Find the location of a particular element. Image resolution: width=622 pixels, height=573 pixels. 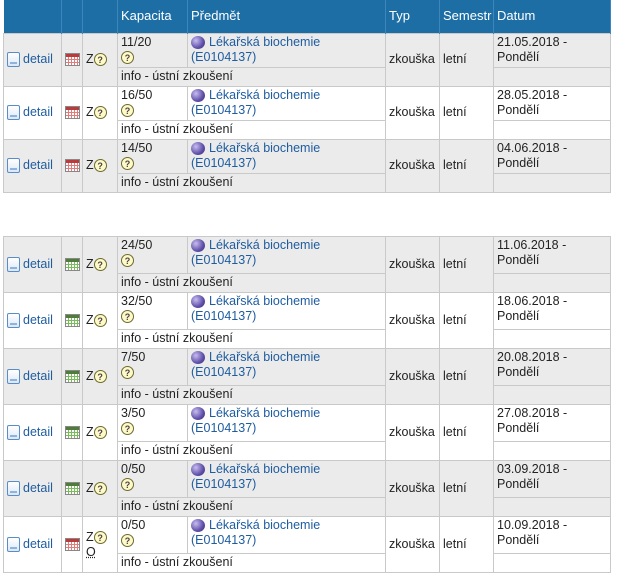

header-capacity: Kapacita is located at coordinates (152, 16).